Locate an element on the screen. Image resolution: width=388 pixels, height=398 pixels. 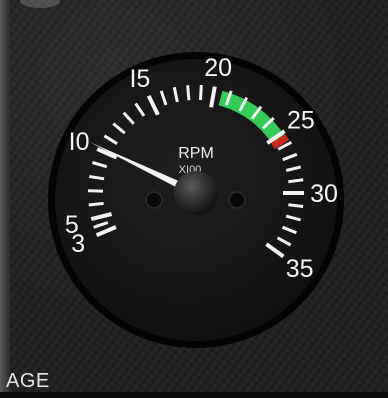
scale-numeral: 20 is located at coordinates (218, 68).